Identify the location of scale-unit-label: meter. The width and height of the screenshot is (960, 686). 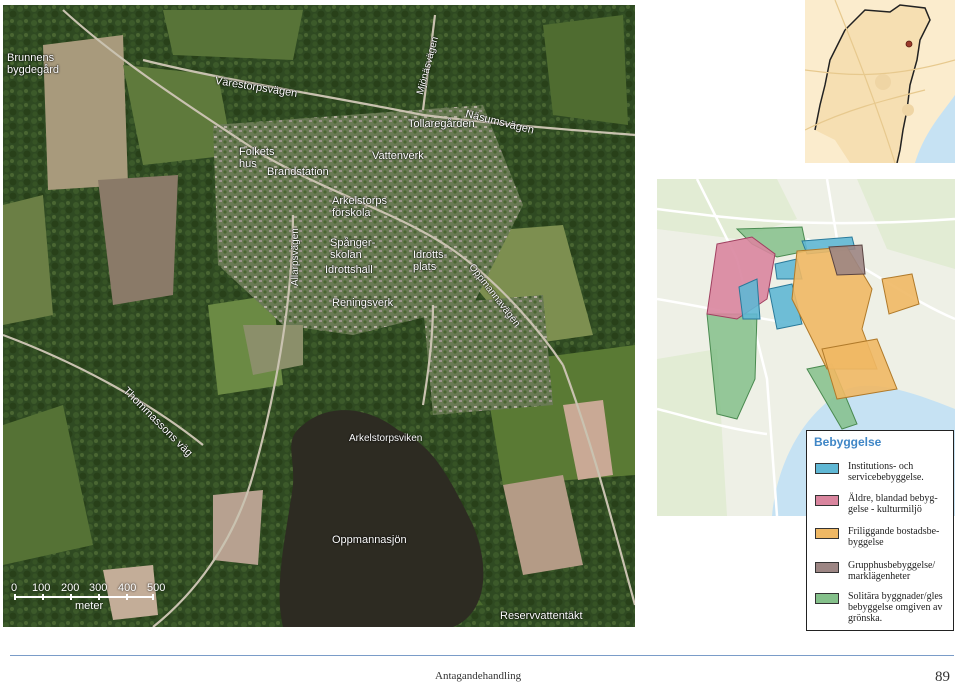
(89, 606).